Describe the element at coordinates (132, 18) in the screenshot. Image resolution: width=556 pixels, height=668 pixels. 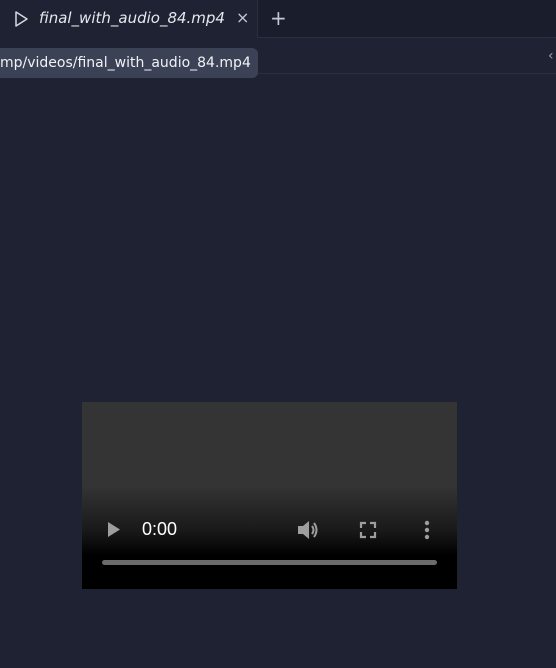
I see `tab-title: final_with_audio_84.mp4` at that location.